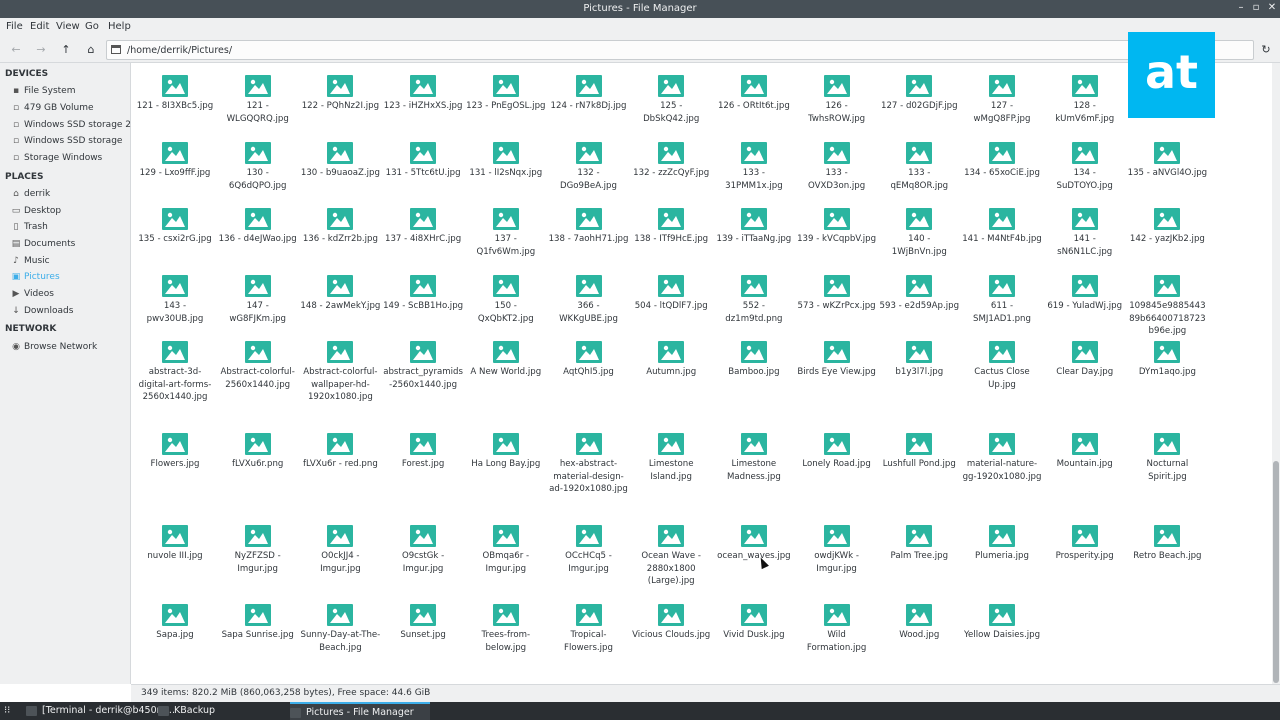 This screenshot has width=1280, height=720. What do you see at coordinates (16, 50) in the screenshot?
I see `back-arrow-icon: ←` at bounding box center [16, 50].